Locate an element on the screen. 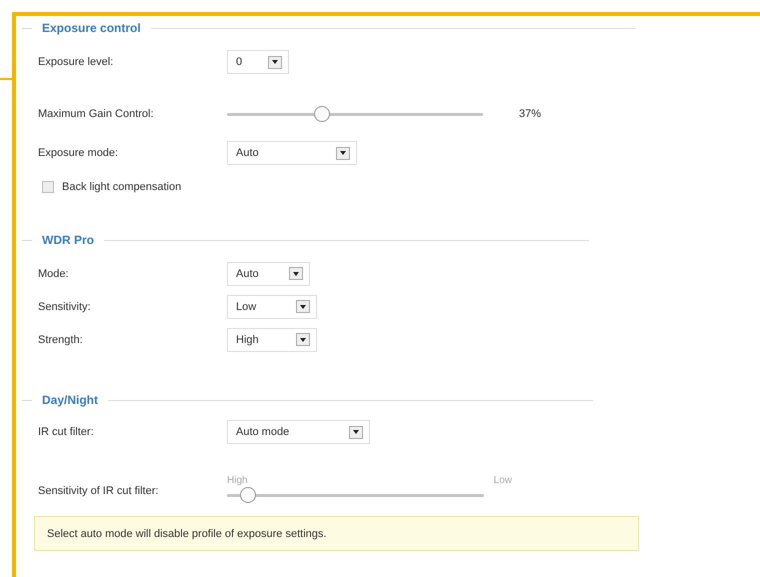 The height and width of the screenshot is (577, 760). field-label: Sensitivity: is located at coordinates (64, 306).